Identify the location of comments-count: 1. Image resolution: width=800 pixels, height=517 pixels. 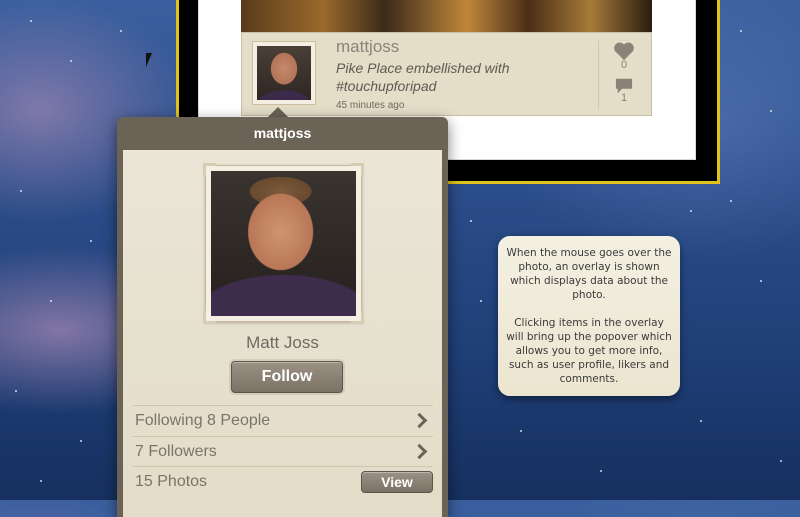
(624, 98).